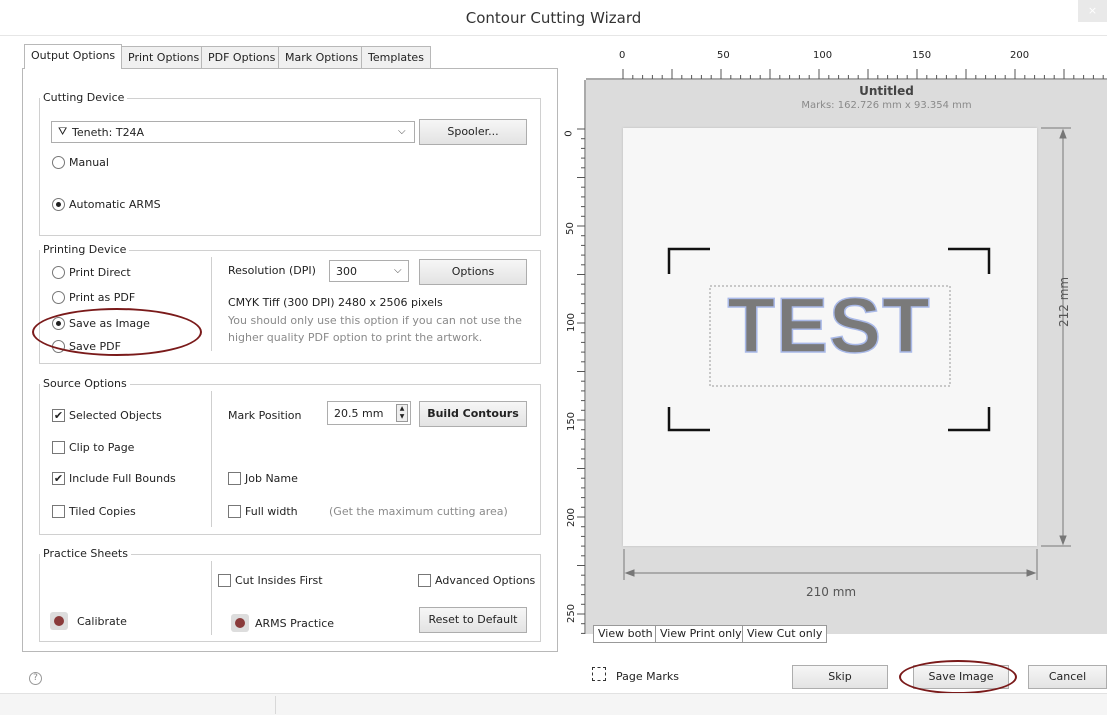 The width and height of the screenshot is (1107, 715). Describe the element at coordinates (572, 517) in the screenshot. I see `ruler-left-label: 200` at that location.